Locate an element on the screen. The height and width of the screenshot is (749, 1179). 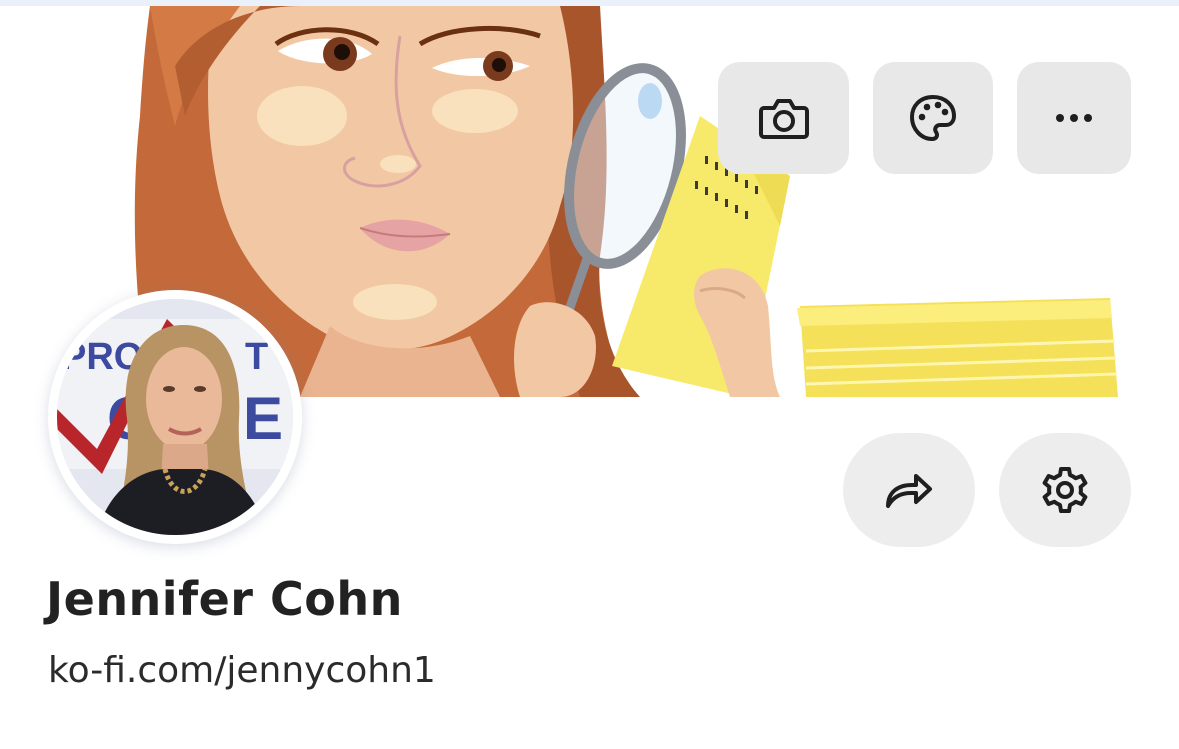
share-arrow-icon is located at coordinates (909, 490).